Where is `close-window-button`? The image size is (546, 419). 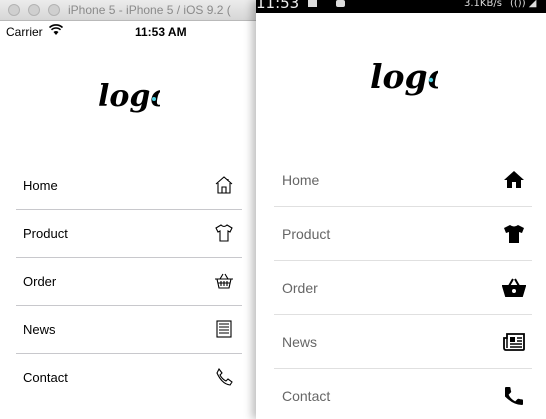 close-window-button is located at coordinates (14, 10).